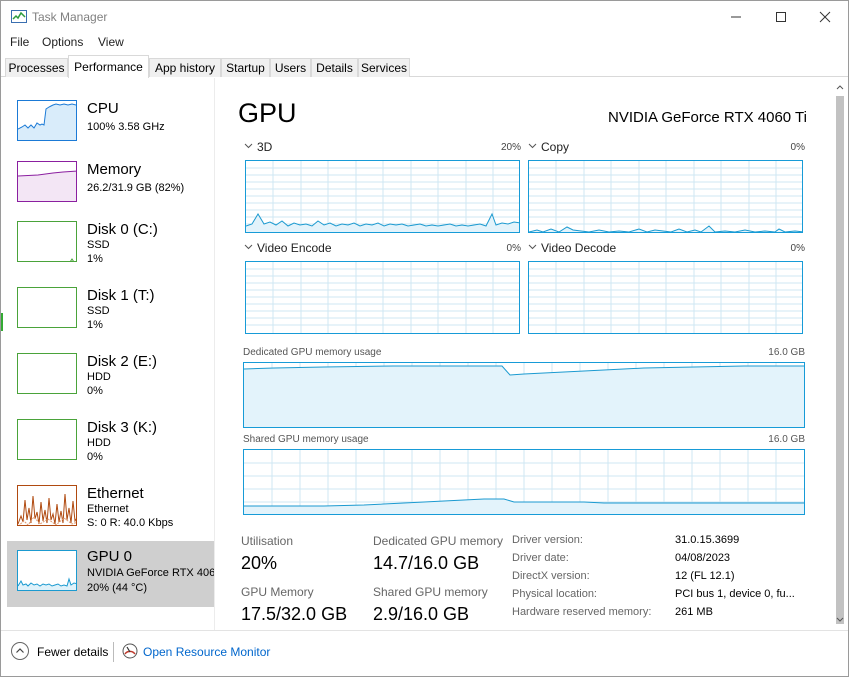 Image resolution: width=849 pixels, height=677 pixels. Describe the element at coordinates (825, 17) in the screenshot. I see `close-button` at that location.